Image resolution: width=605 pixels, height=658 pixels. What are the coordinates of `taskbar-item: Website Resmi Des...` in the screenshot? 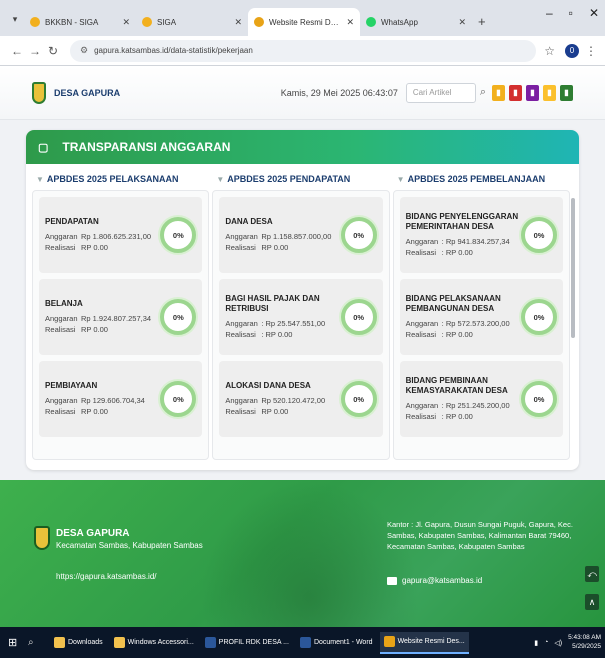 It's located at (424, 642).